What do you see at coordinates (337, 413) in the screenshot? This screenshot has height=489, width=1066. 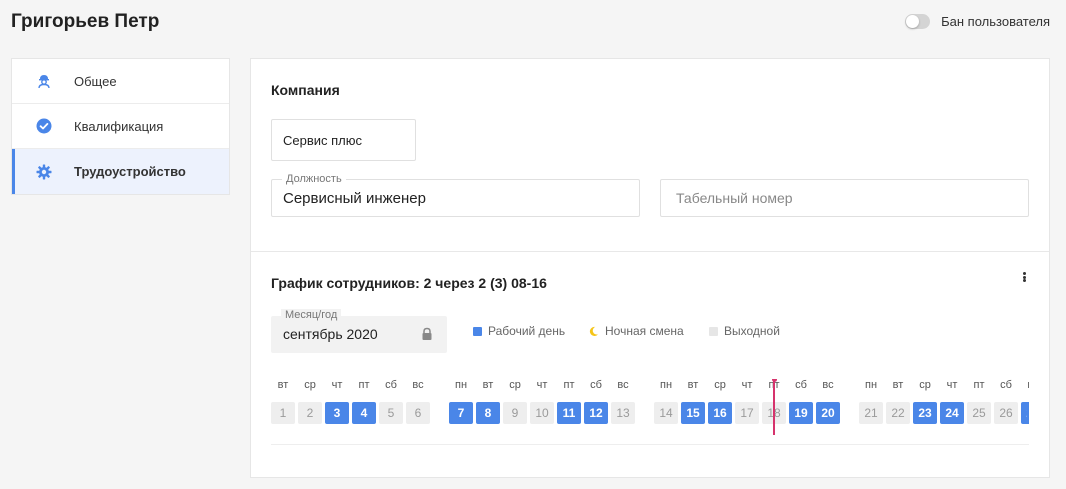 I see `calendar-day-work: 3` at bounding box center [337, 413].